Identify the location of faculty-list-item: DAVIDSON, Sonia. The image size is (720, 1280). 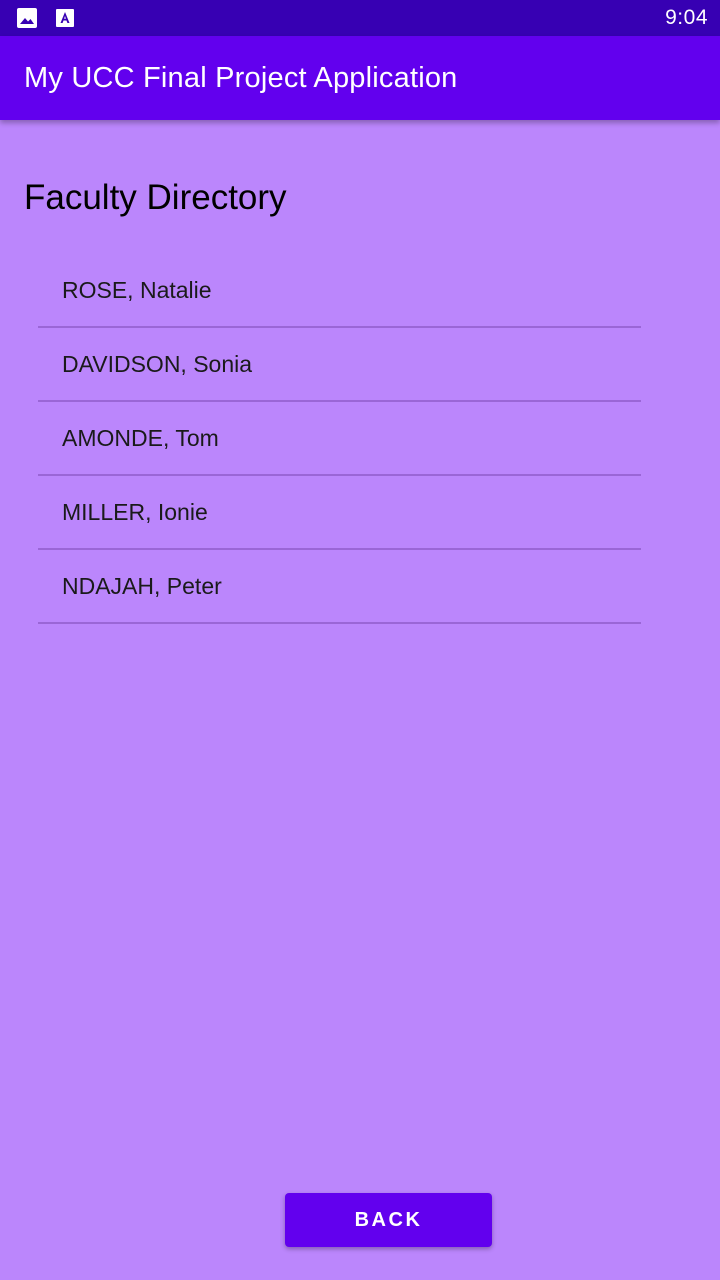
(339, 365).